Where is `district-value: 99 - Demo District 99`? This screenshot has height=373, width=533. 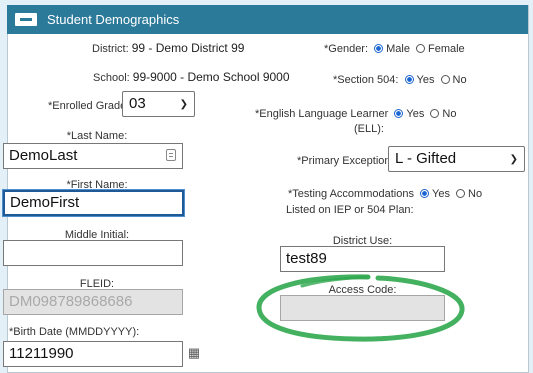
district-value: 99 - Demo District 99 is located at coordinates (188, 48).